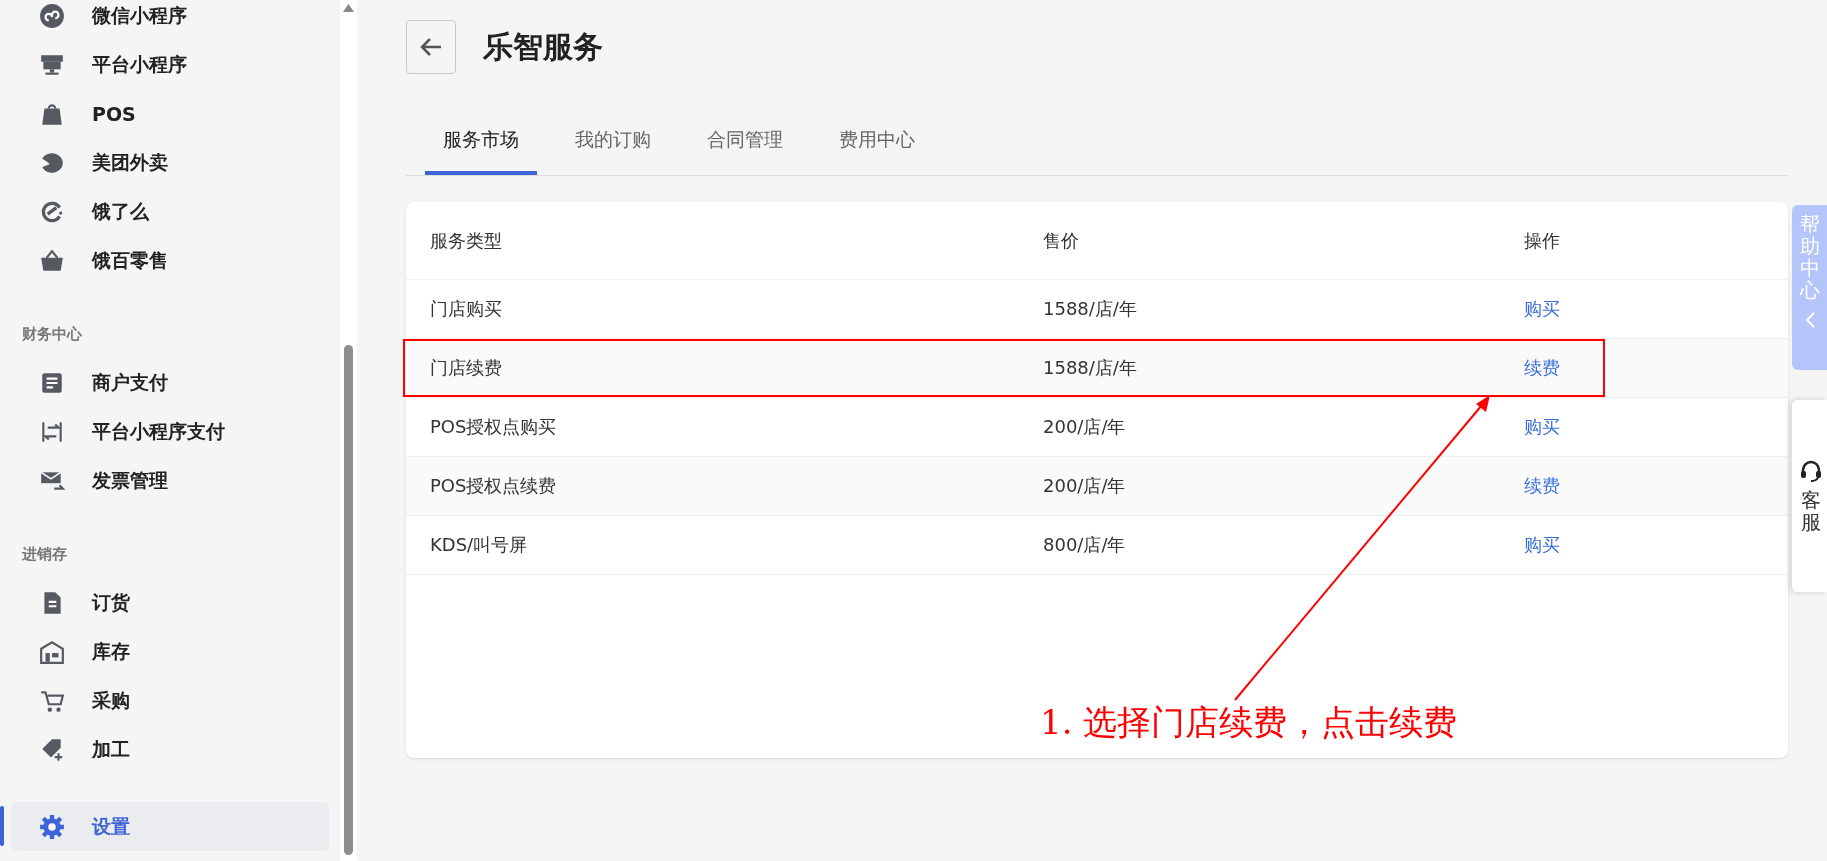 The image size is (1827, 861). I want to click on sidebar-item: 饿了么, so click(170, 211).